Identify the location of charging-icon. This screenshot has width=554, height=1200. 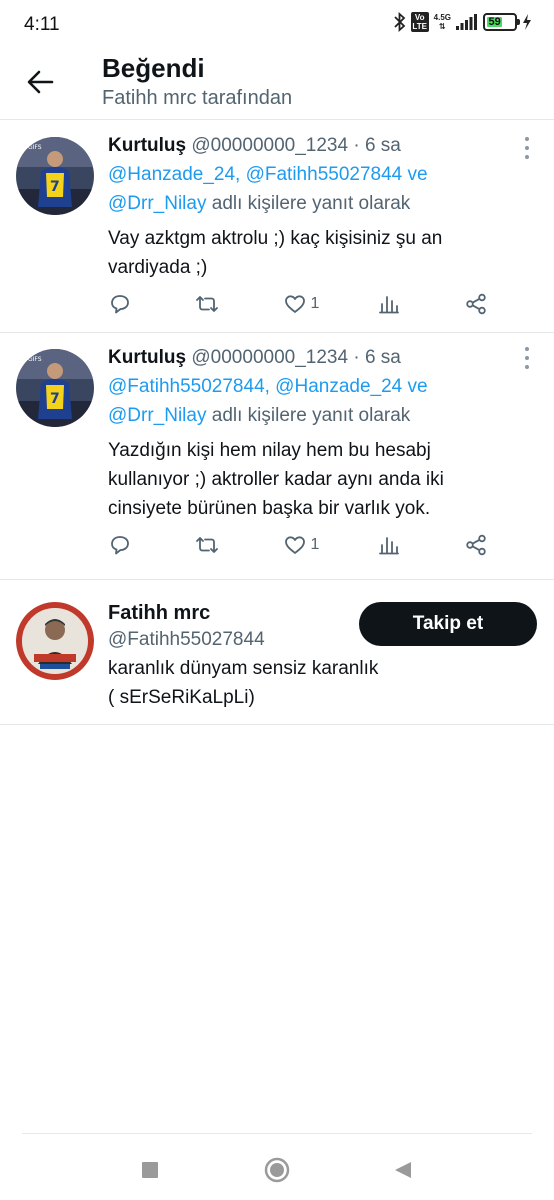
(527, 22).